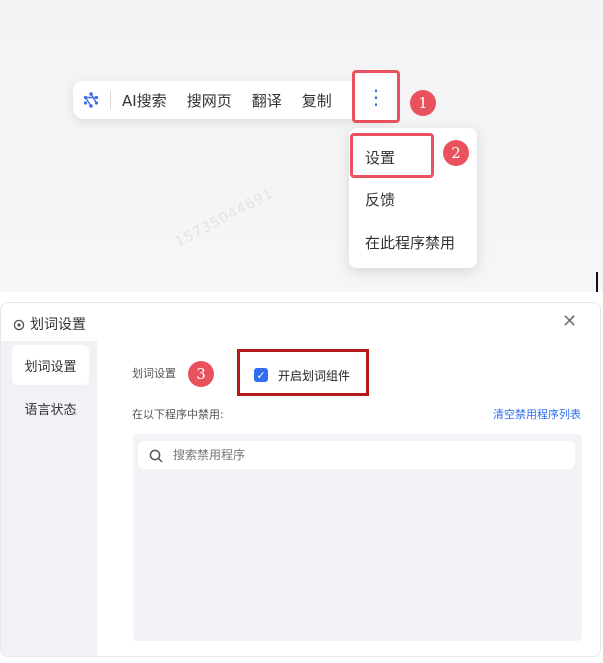  Describe the element at coordinates (392, 155) in the screenshot. I see `settings-highlight` at that location.